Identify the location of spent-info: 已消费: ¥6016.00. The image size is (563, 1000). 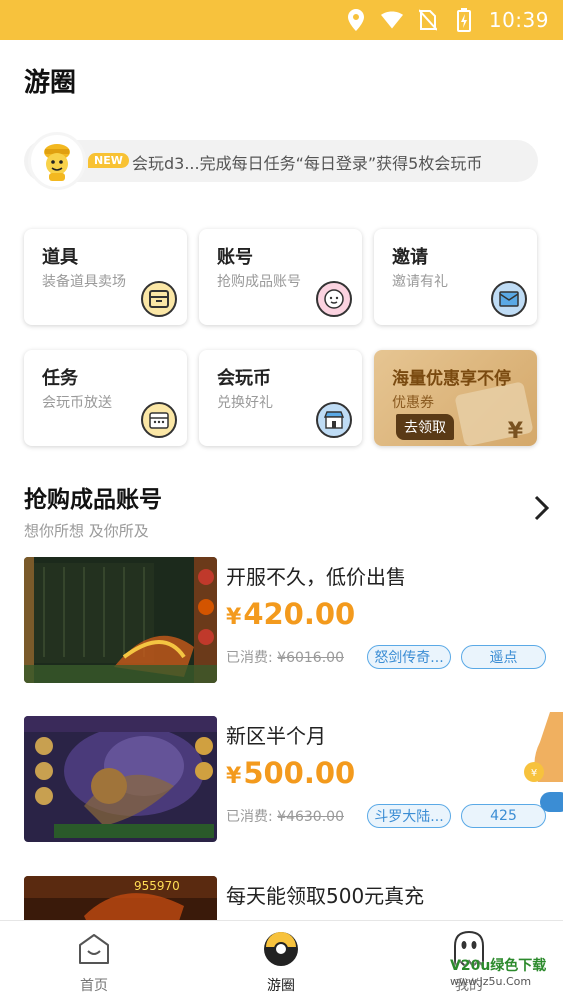
(285, 657).